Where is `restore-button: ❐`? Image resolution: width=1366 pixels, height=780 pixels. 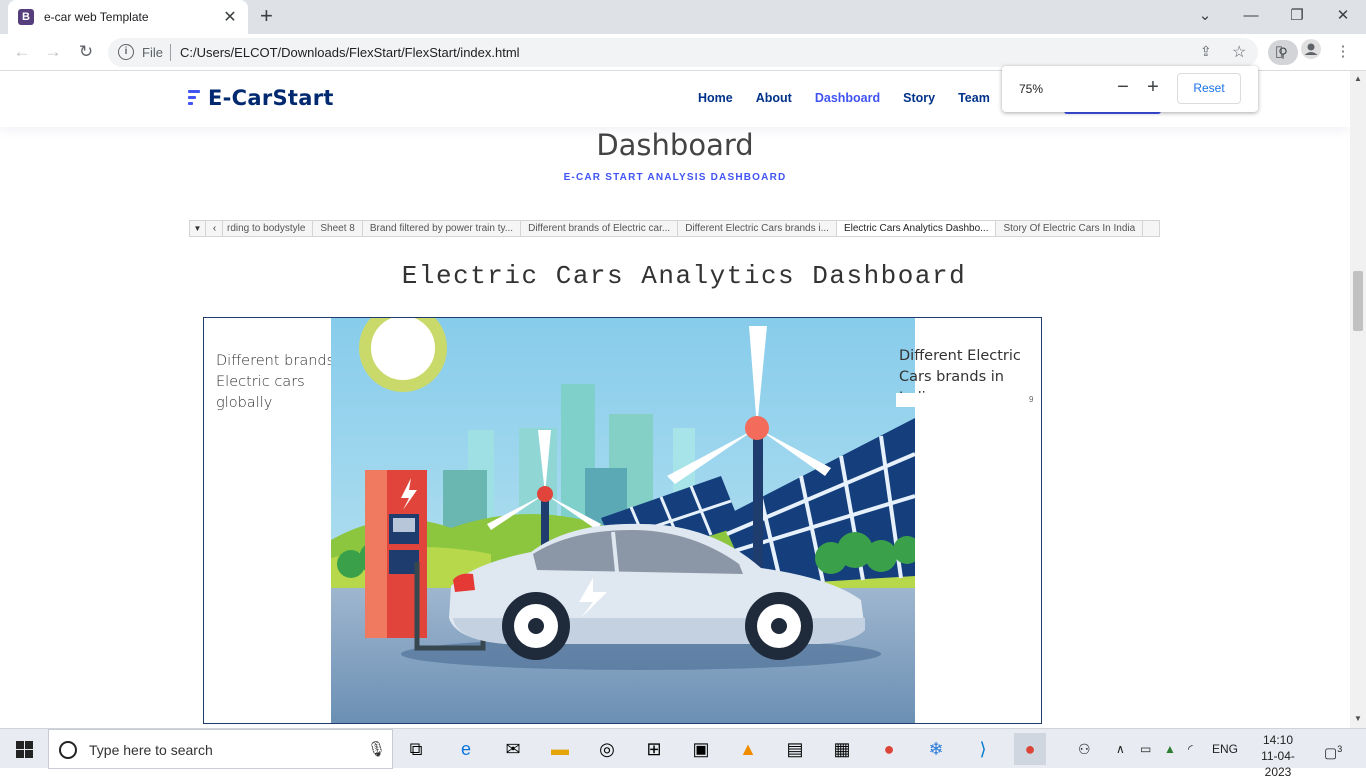
restore-button: ❐ is located at coordinates (1297, 16).